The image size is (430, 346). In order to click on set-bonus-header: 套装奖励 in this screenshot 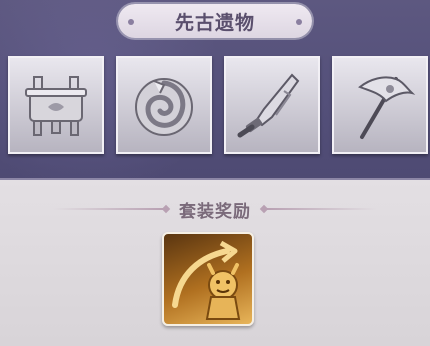, I will do `click(215, 209)`.